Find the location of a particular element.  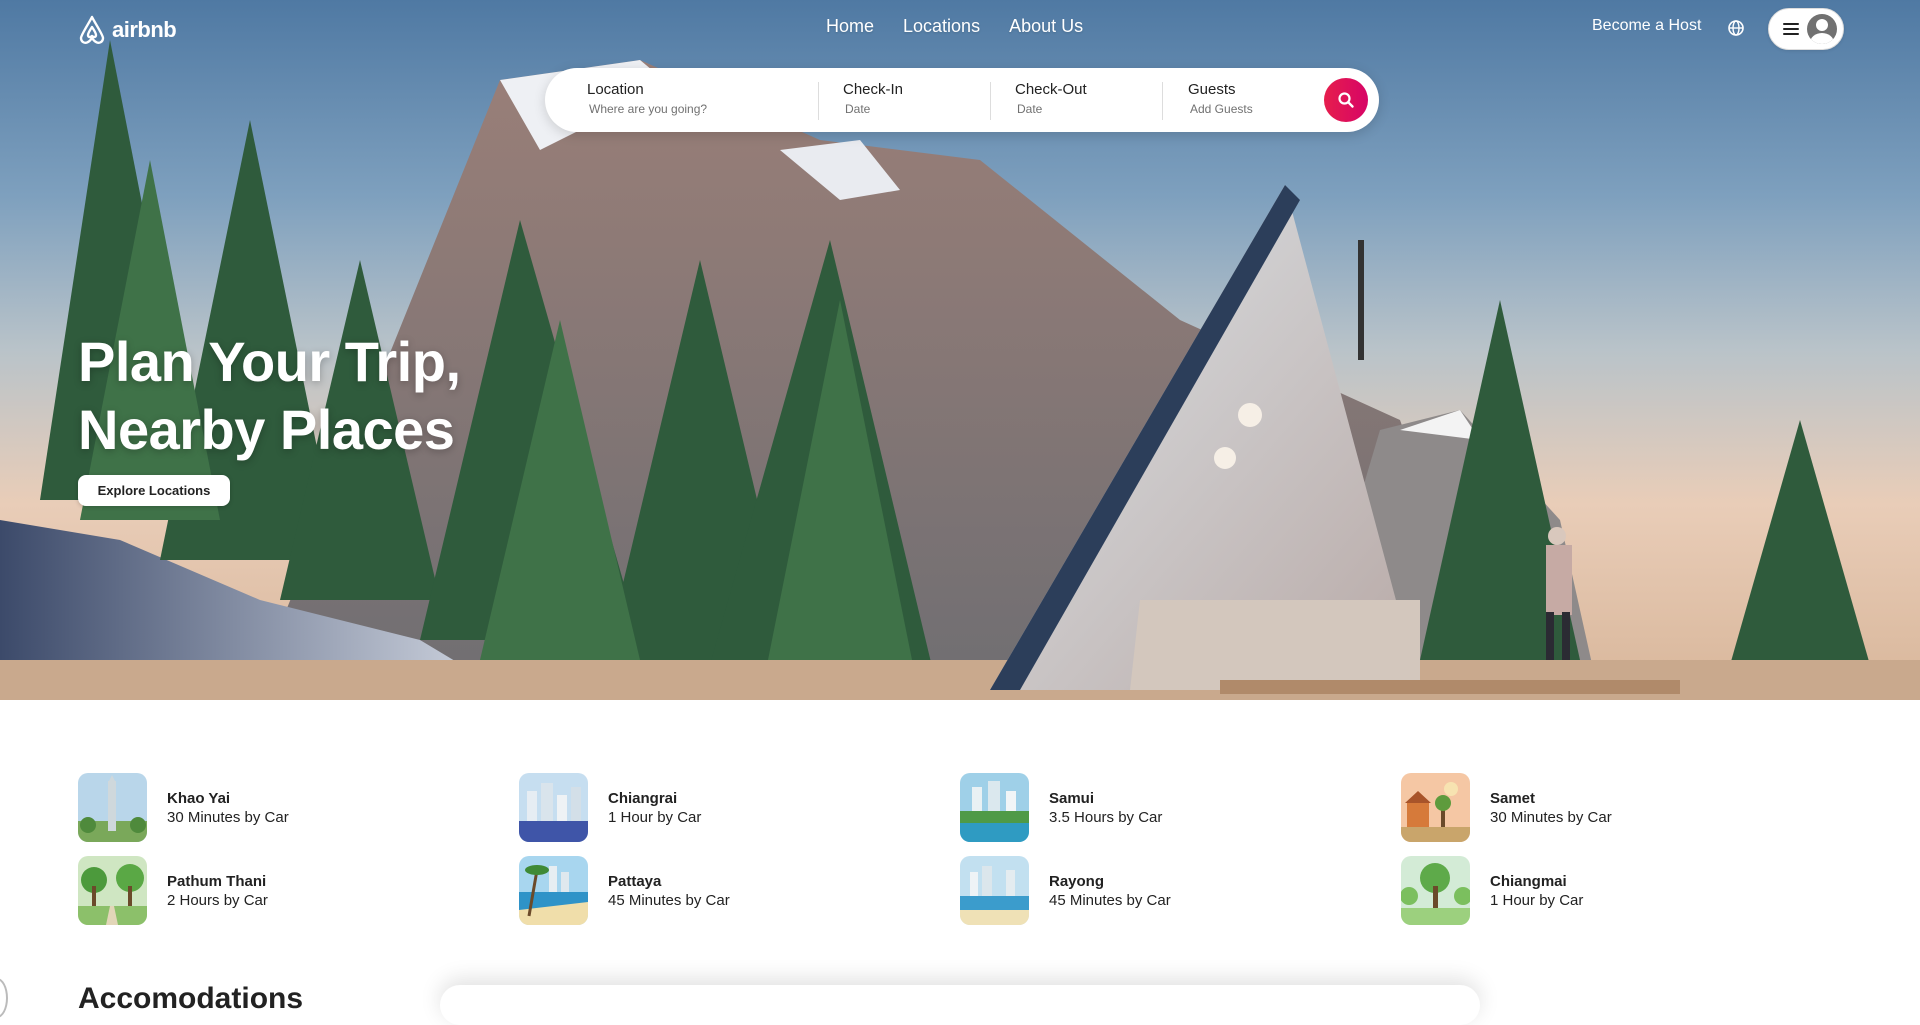

nearby-item-chiangrai: Chiangrai 1 Hour by Car is located at coordinates (709, 807).